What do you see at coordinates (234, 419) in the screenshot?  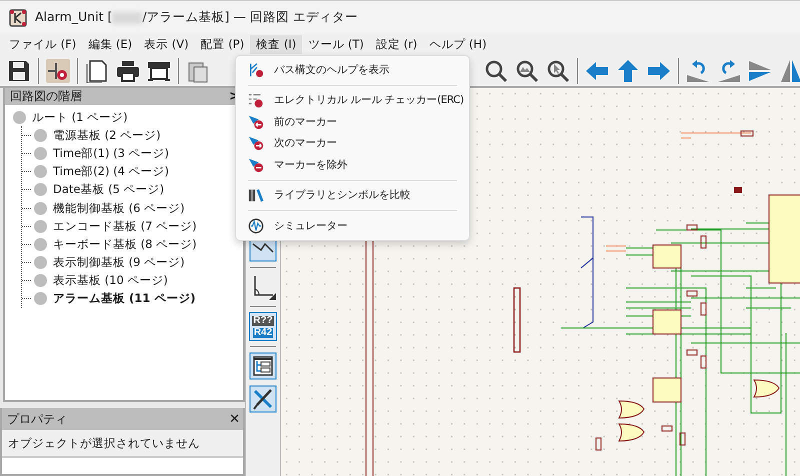 I see `close-button: ✕` at bounding box center [234, 419].